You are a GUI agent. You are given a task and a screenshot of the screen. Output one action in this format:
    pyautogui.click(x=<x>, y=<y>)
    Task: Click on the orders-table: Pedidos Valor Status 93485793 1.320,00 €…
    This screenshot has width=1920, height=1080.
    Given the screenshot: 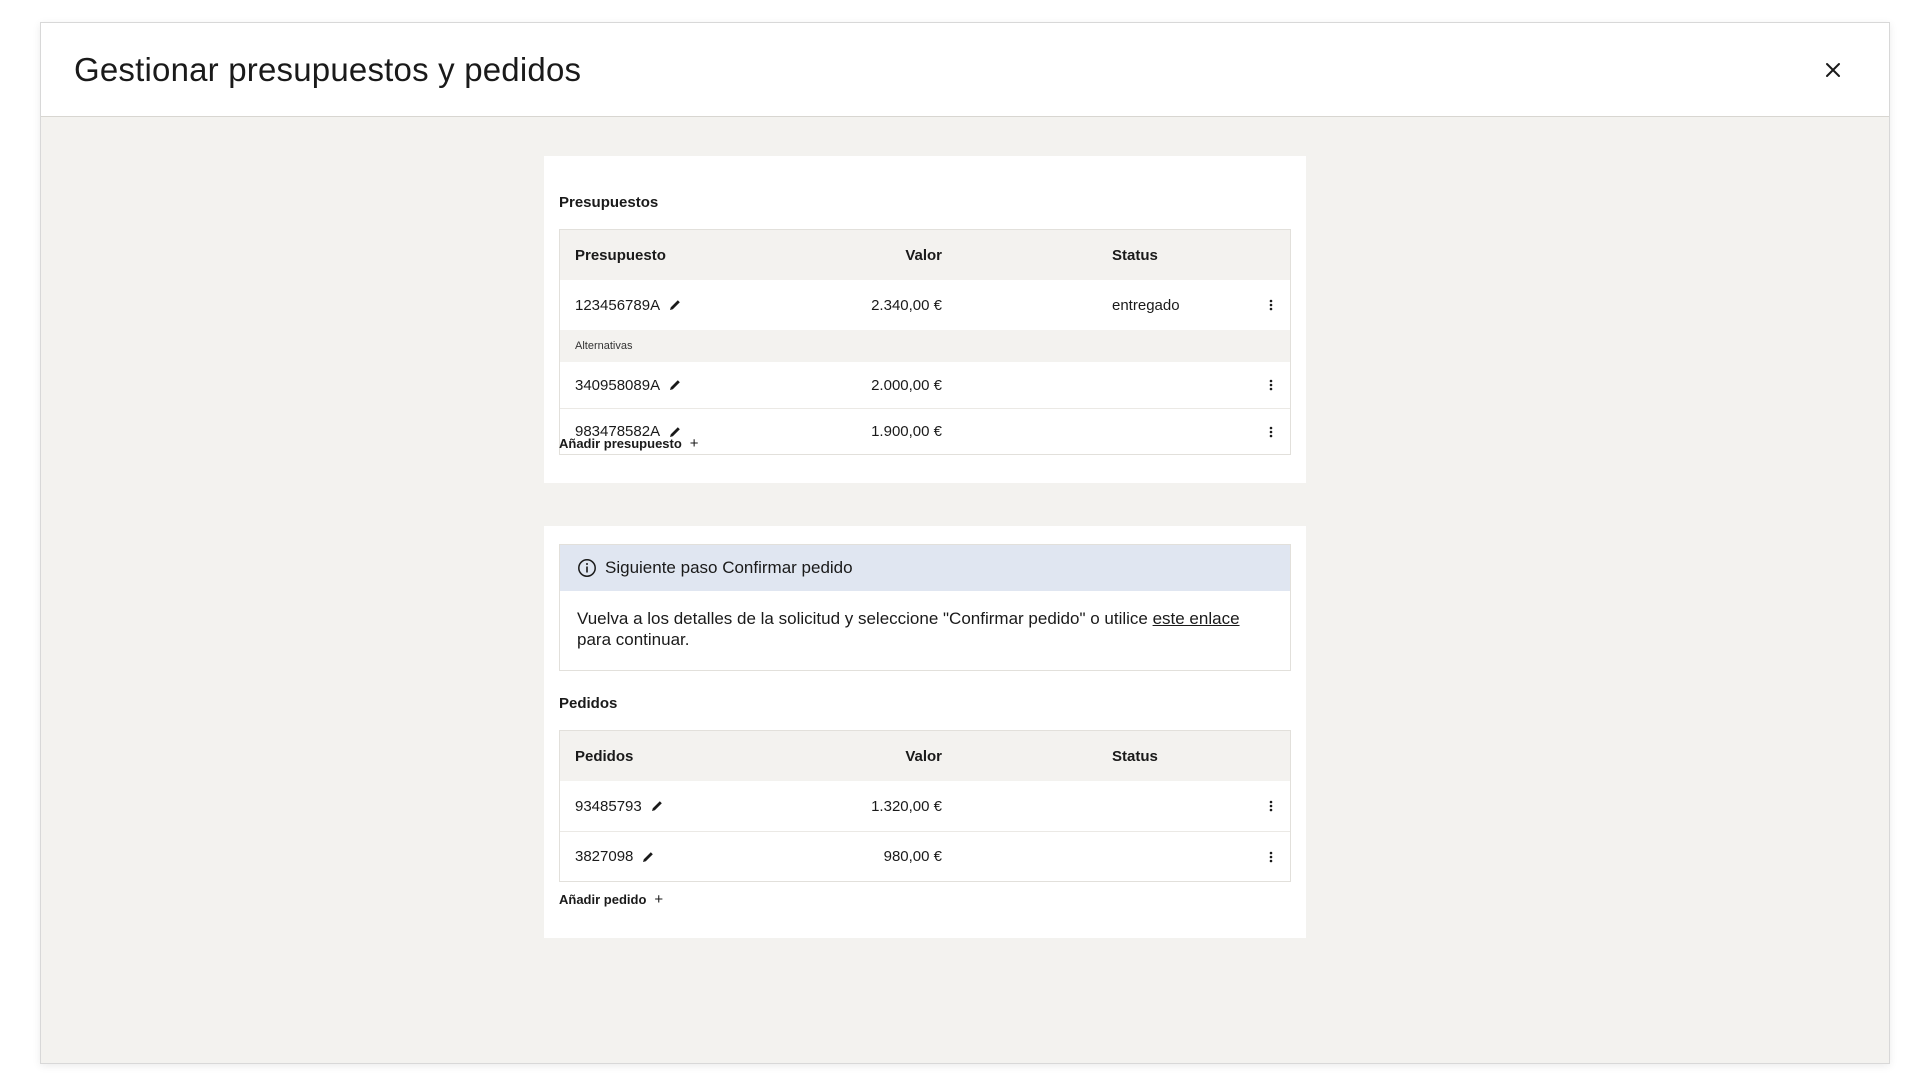 What is the action you would take?
    pyautogui.click(x=925, y=806)
    